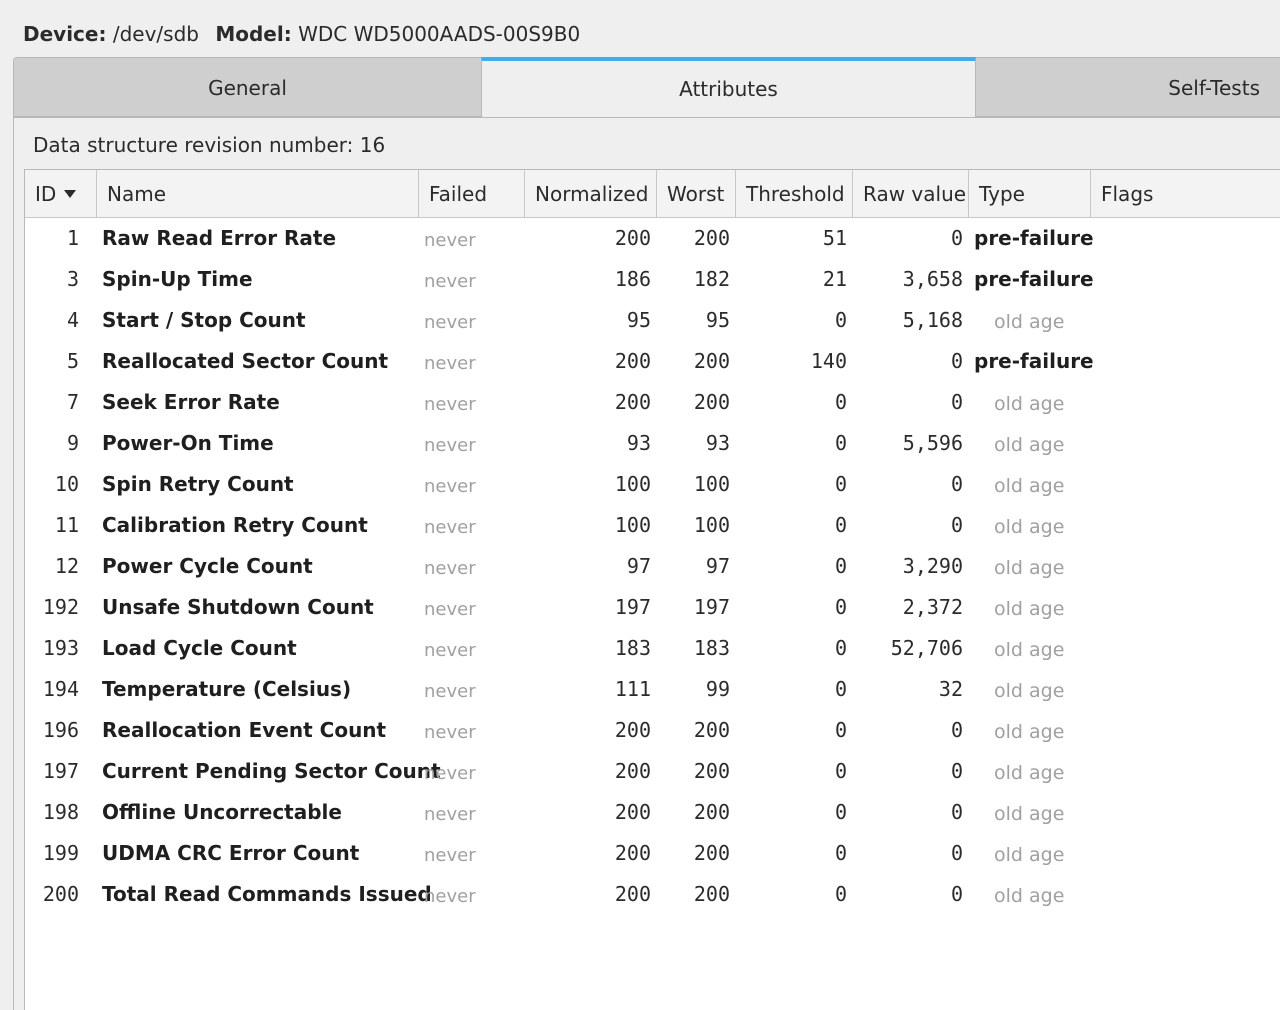 The width and height of the screenshot is (1280, 1010). Describe the element at coordinates (258, 193) in the screenshot. I see `column-header-name: Name` at that location.